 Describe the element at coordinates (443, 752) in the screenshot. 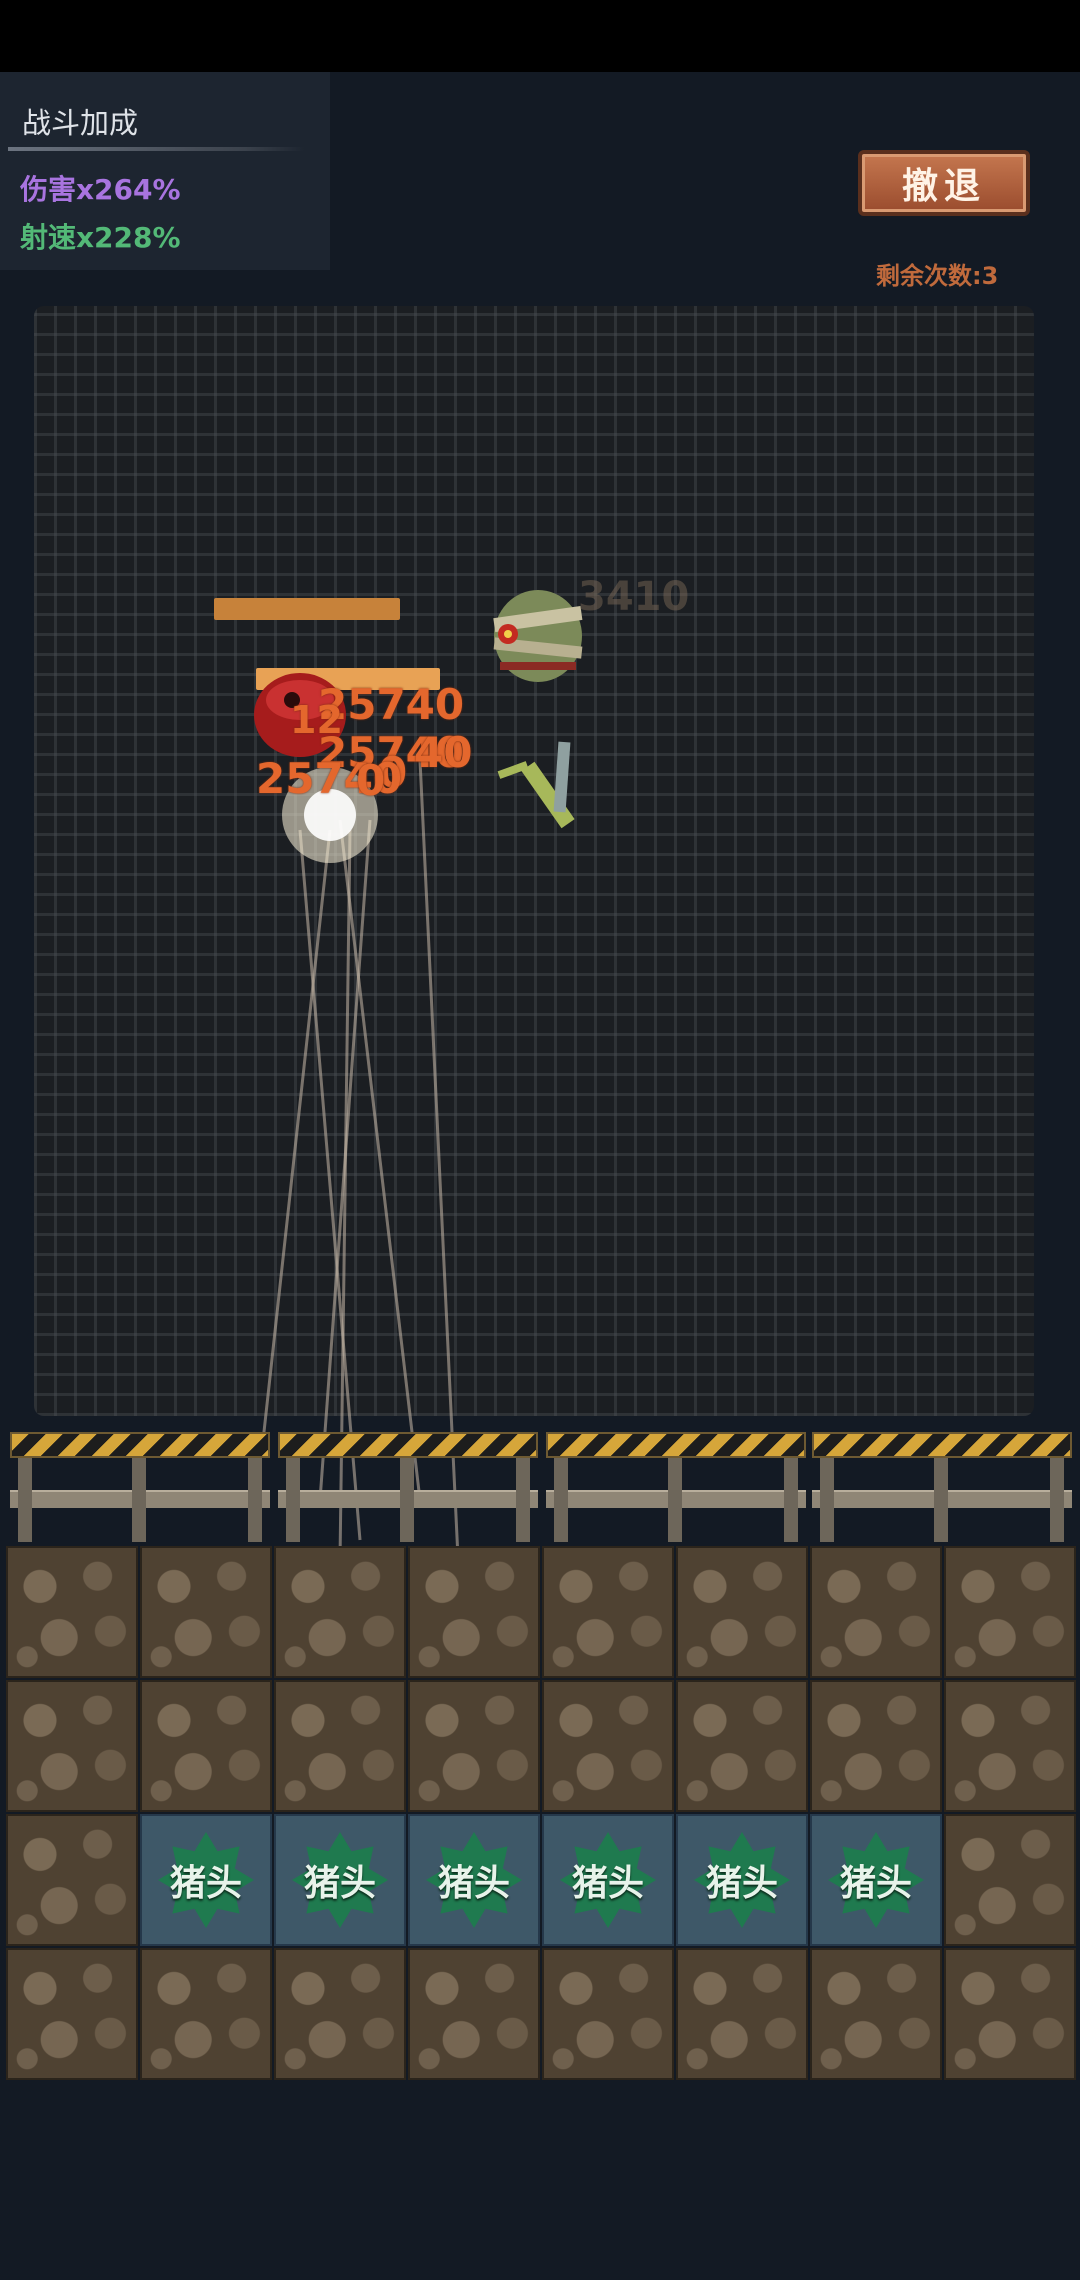

I see `damage-number: 40` at that location.